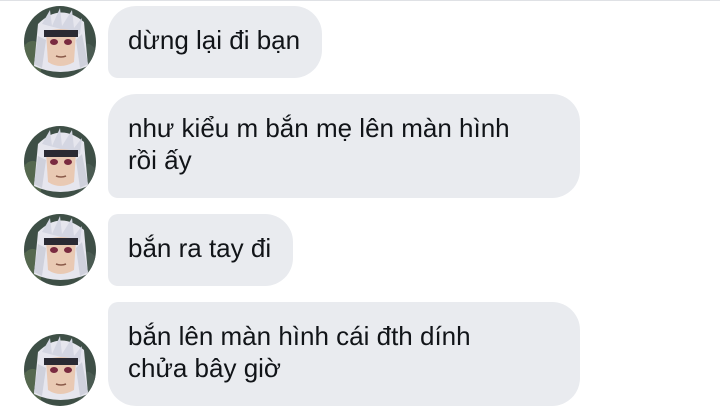 This screenshot has width=720, height=411. What do you see at coordinates (201, 250) in the screenshot?
I see `message-bubble: bắn ra tay đi` at bounding box center [201, 250].